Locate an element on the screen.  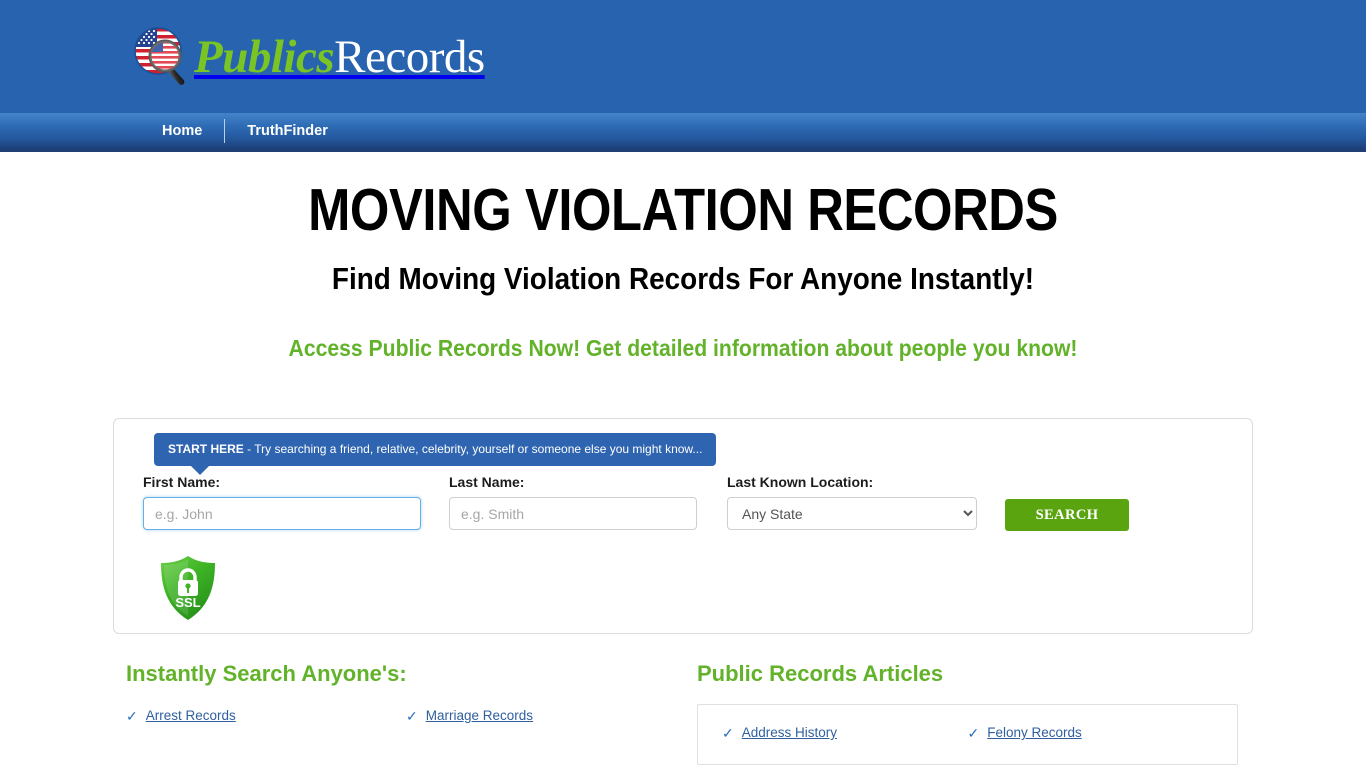
last-name-field-group: Last Name: is located at coordinates (573, 502).